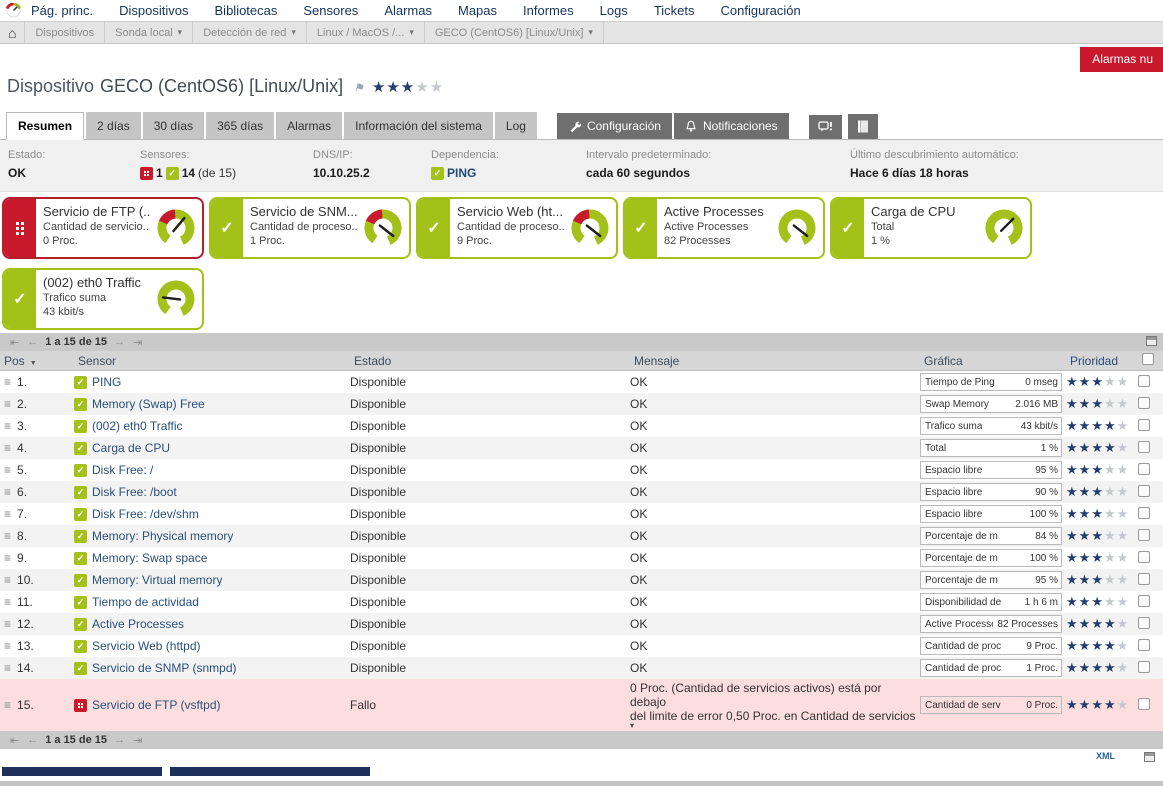  What do you see at coordinates (162, 536) in the screenshot?
I see `sensor-link: Memory: Physical memory` at bounding box center [162, 536].